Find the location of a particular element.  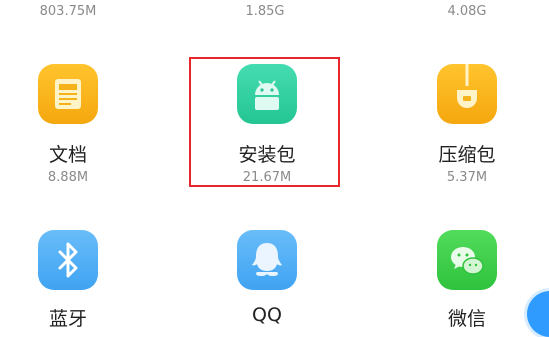

category-label: 文档 is located at coordinates (67, 155).